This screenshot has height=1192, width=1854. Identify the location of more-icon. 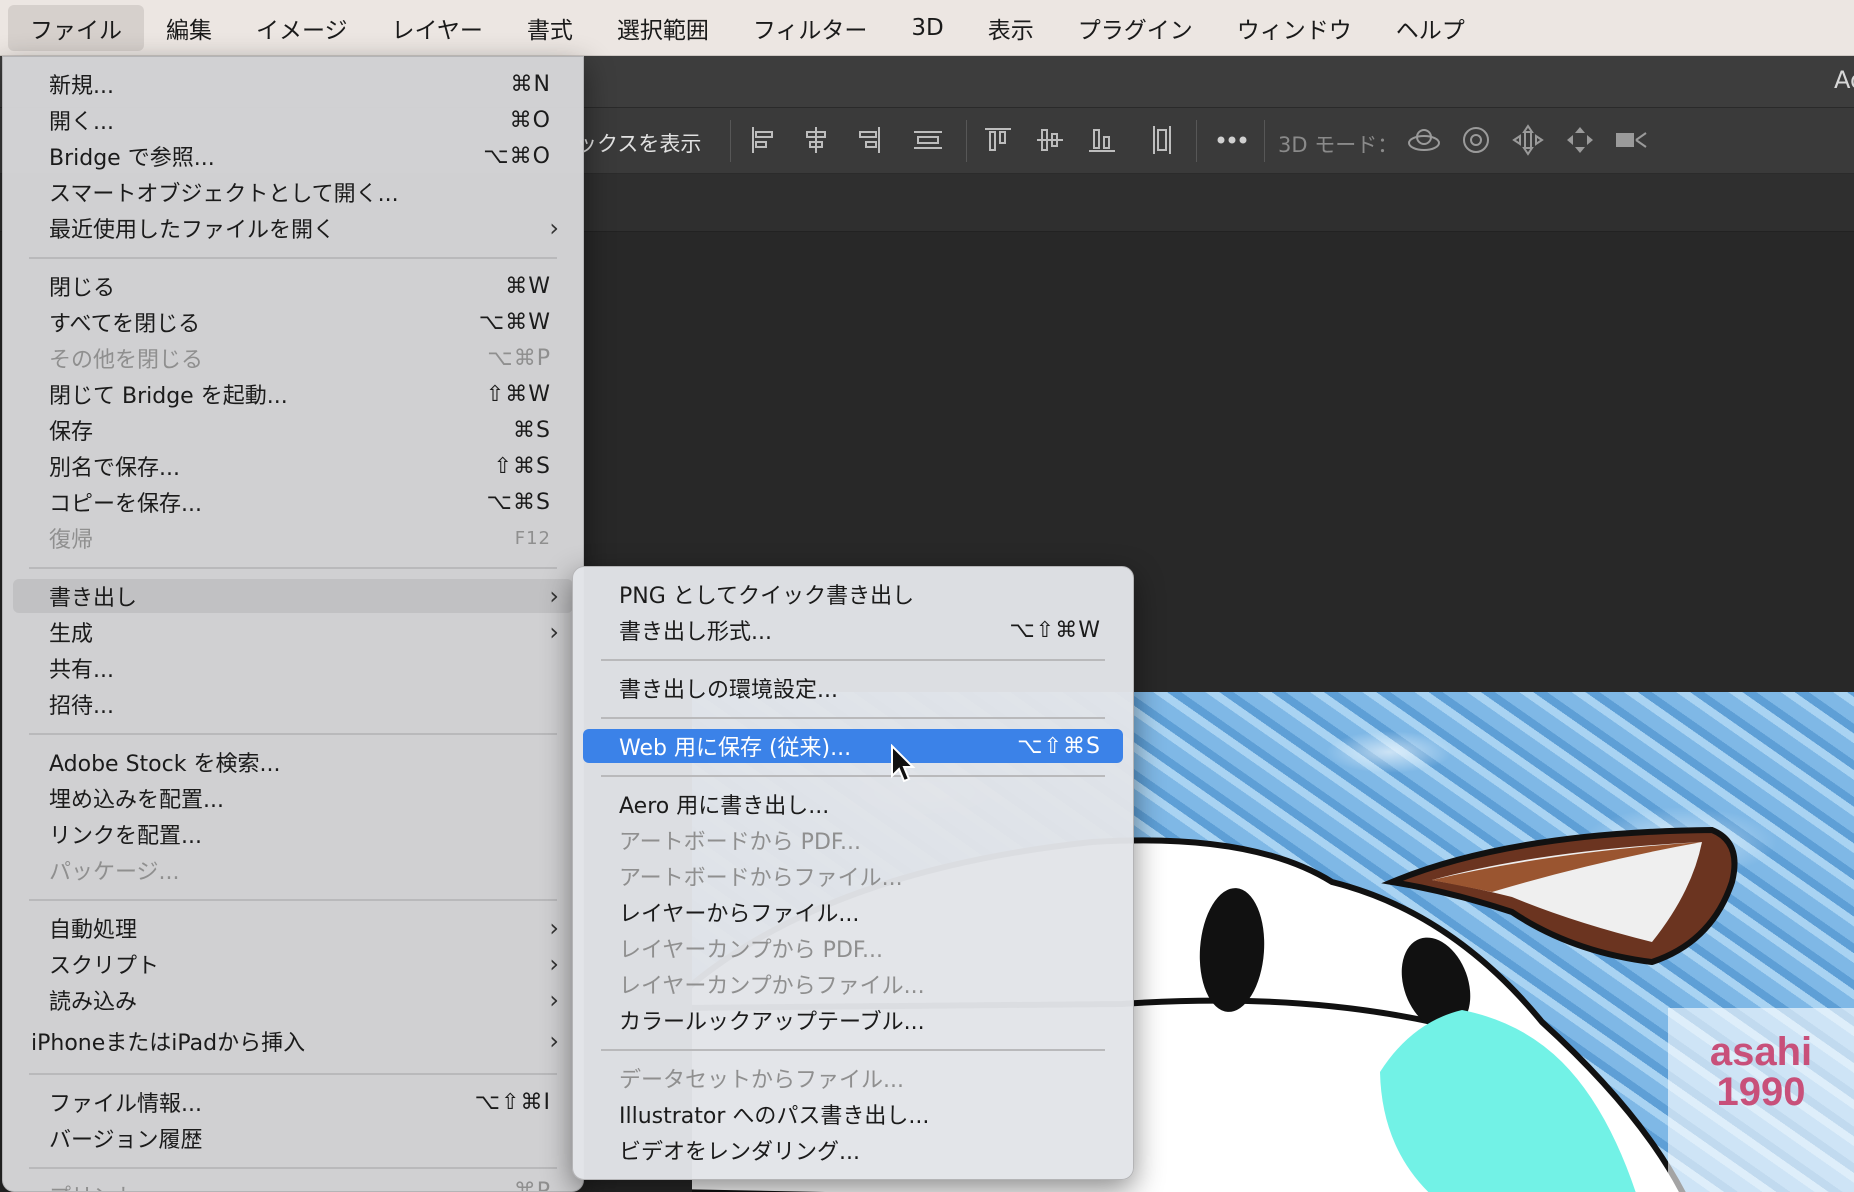
(1232, 140).